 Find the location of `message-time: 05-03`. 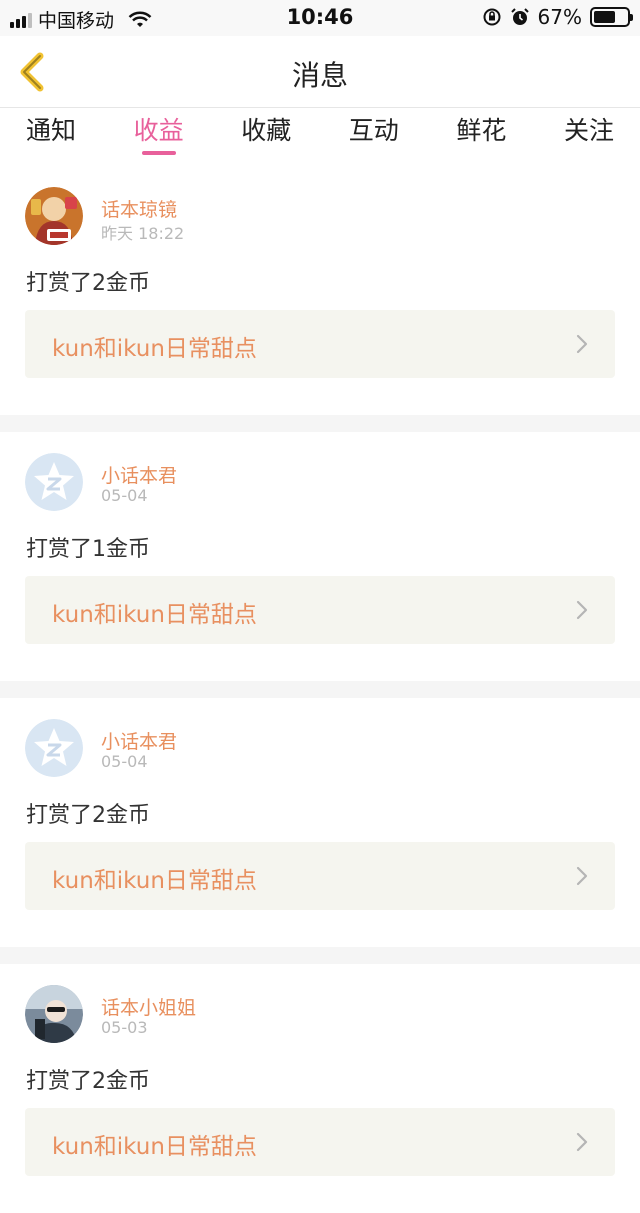

message-time: 05-03 is located at coordinates (124, 1027).